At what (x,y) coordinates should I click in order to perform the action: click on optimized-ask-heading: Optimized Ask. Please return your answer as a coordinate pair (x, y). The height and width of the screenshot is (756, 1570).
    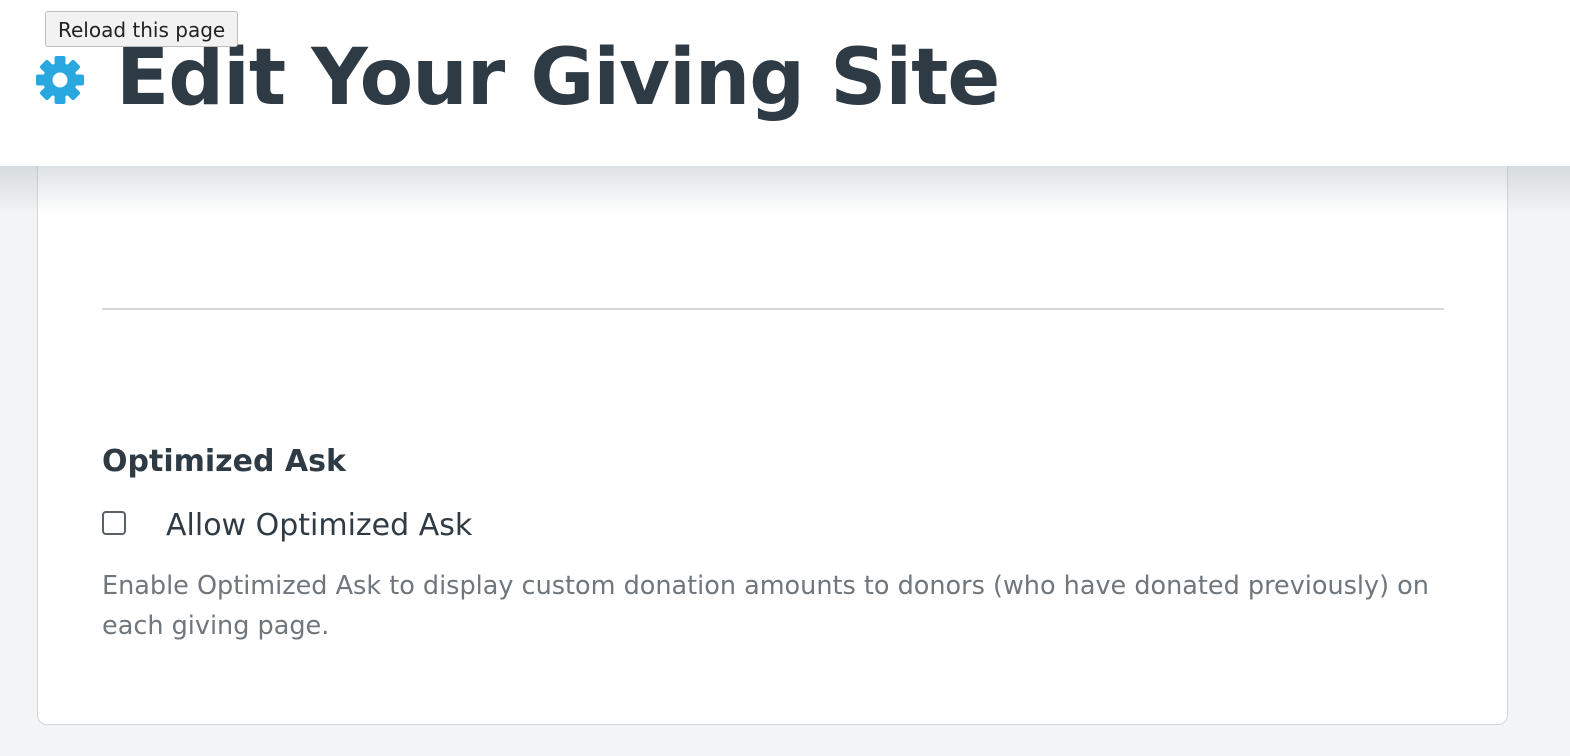
    Looking at the image, I should click on (224, 461).